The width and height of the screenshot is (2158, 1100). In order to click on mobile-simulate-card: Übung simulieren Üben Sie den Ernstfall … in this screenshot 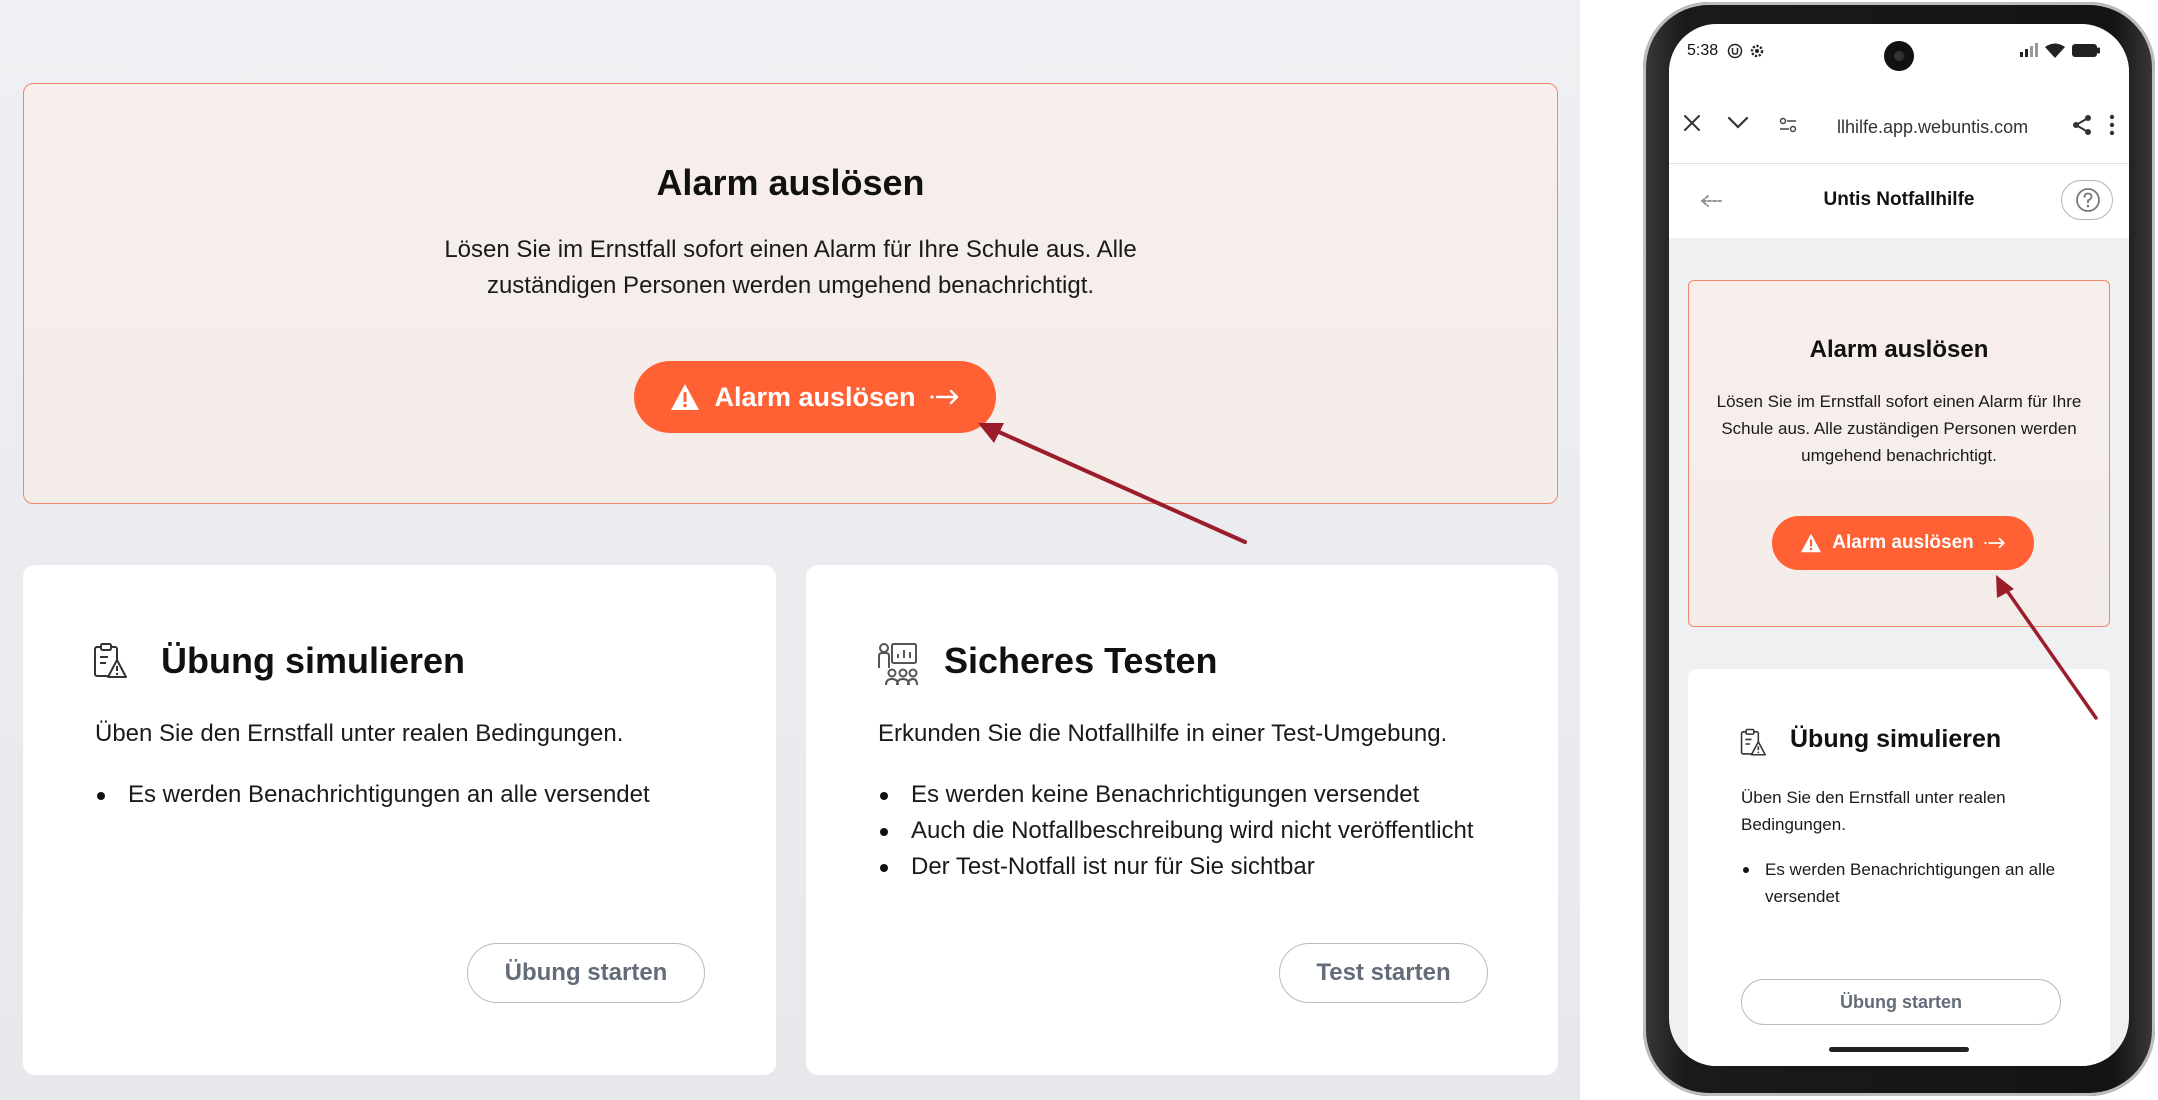, I will do `click(1899, 867)`.